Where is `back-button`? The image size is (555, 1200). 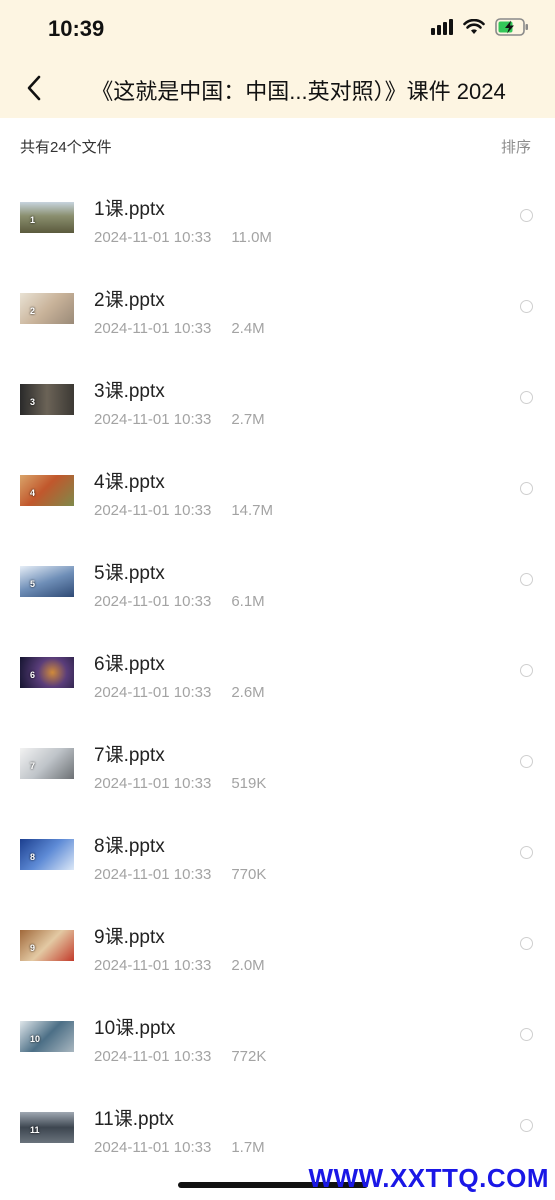
back-button is located at coordinates (34, 88).